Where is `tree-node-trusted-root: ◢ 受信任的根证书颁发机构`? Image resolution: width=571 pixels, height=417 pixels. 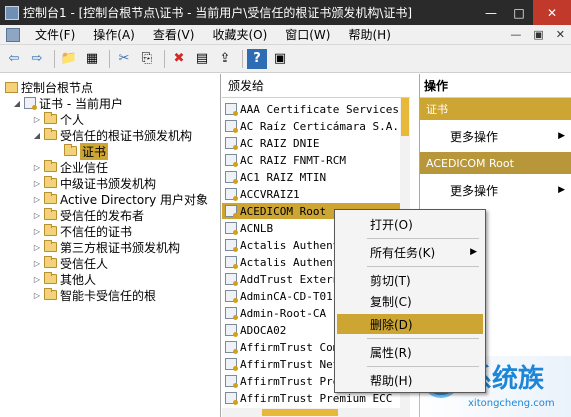 tree-node-trusted-root: ◢ 受信任的根证书颁发机构 is located at coordinates (112, 135).